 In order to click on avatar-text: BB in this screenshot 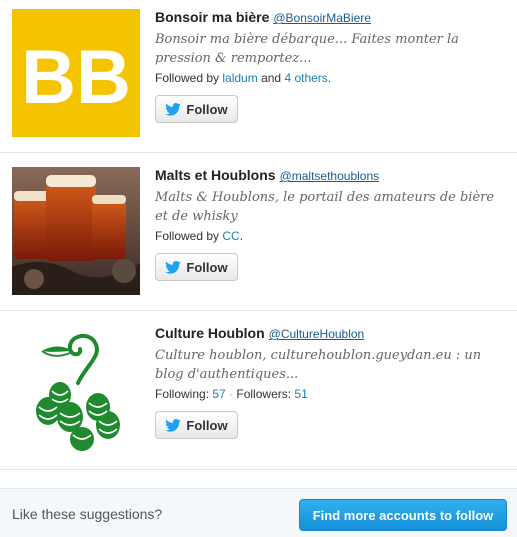, I will do `click(76, 77)`.